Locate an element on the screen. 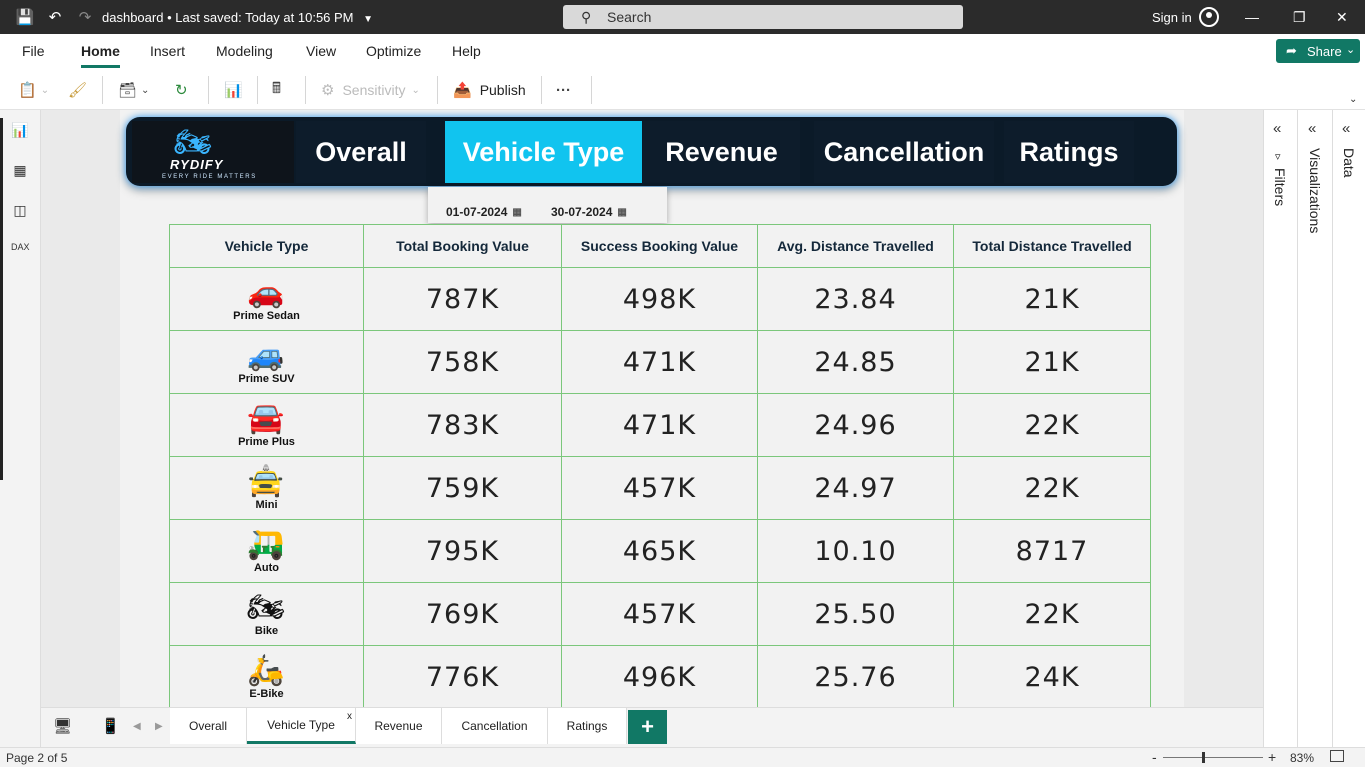 The width and height of the screenshot is (1365, 767). active-view-indicator is located at coordinates (1, 299).